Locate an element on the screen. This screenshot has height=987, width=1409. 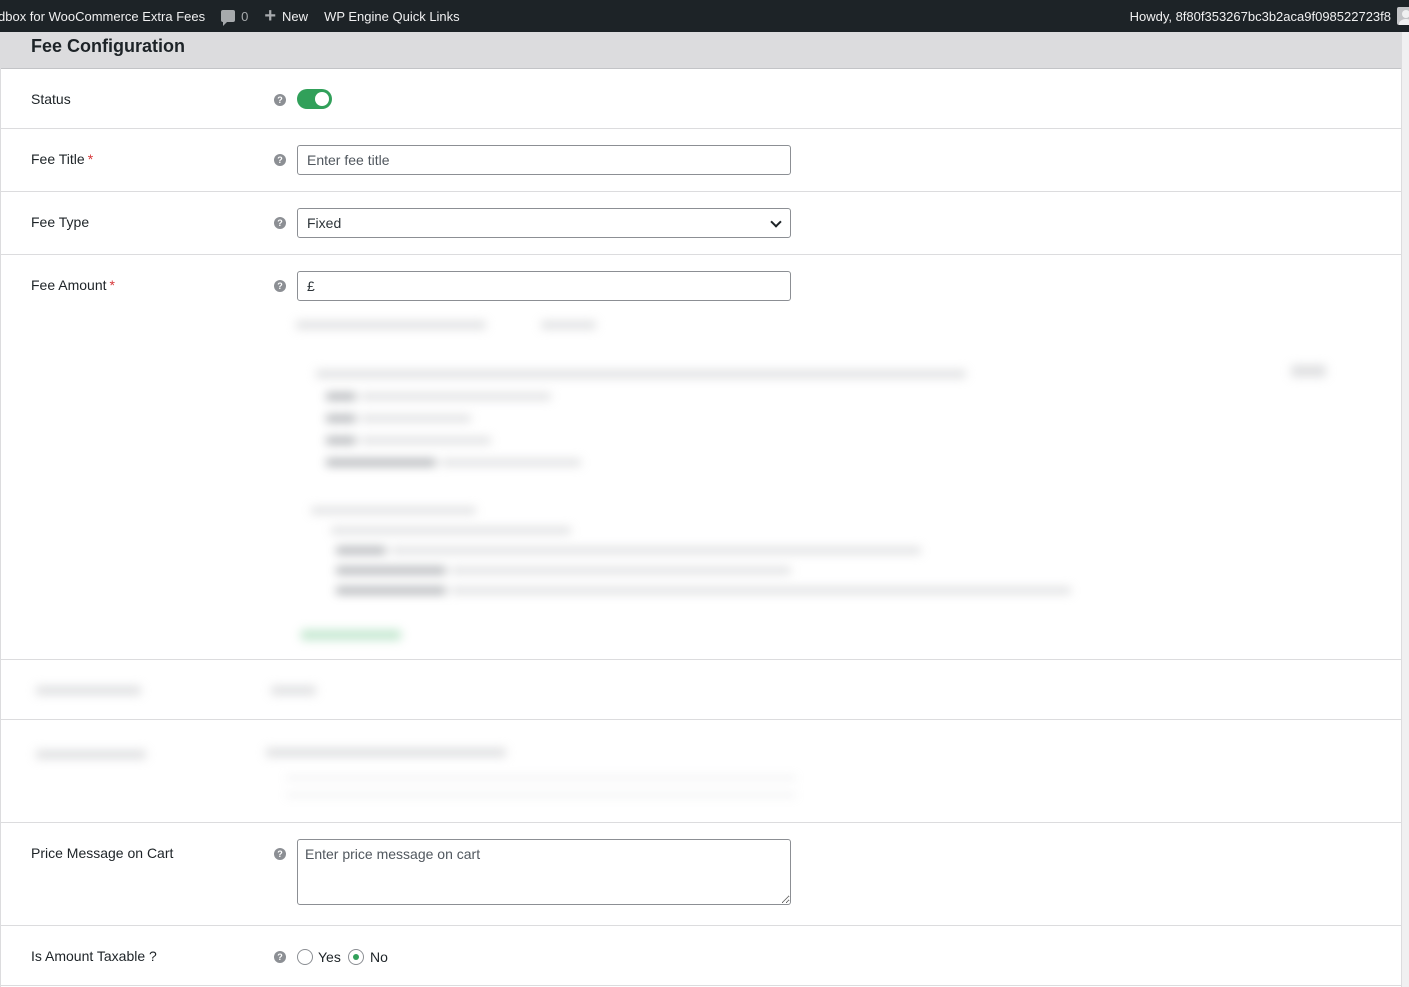
taxable-yes-label: Yes is located at coordinates (329, 957).